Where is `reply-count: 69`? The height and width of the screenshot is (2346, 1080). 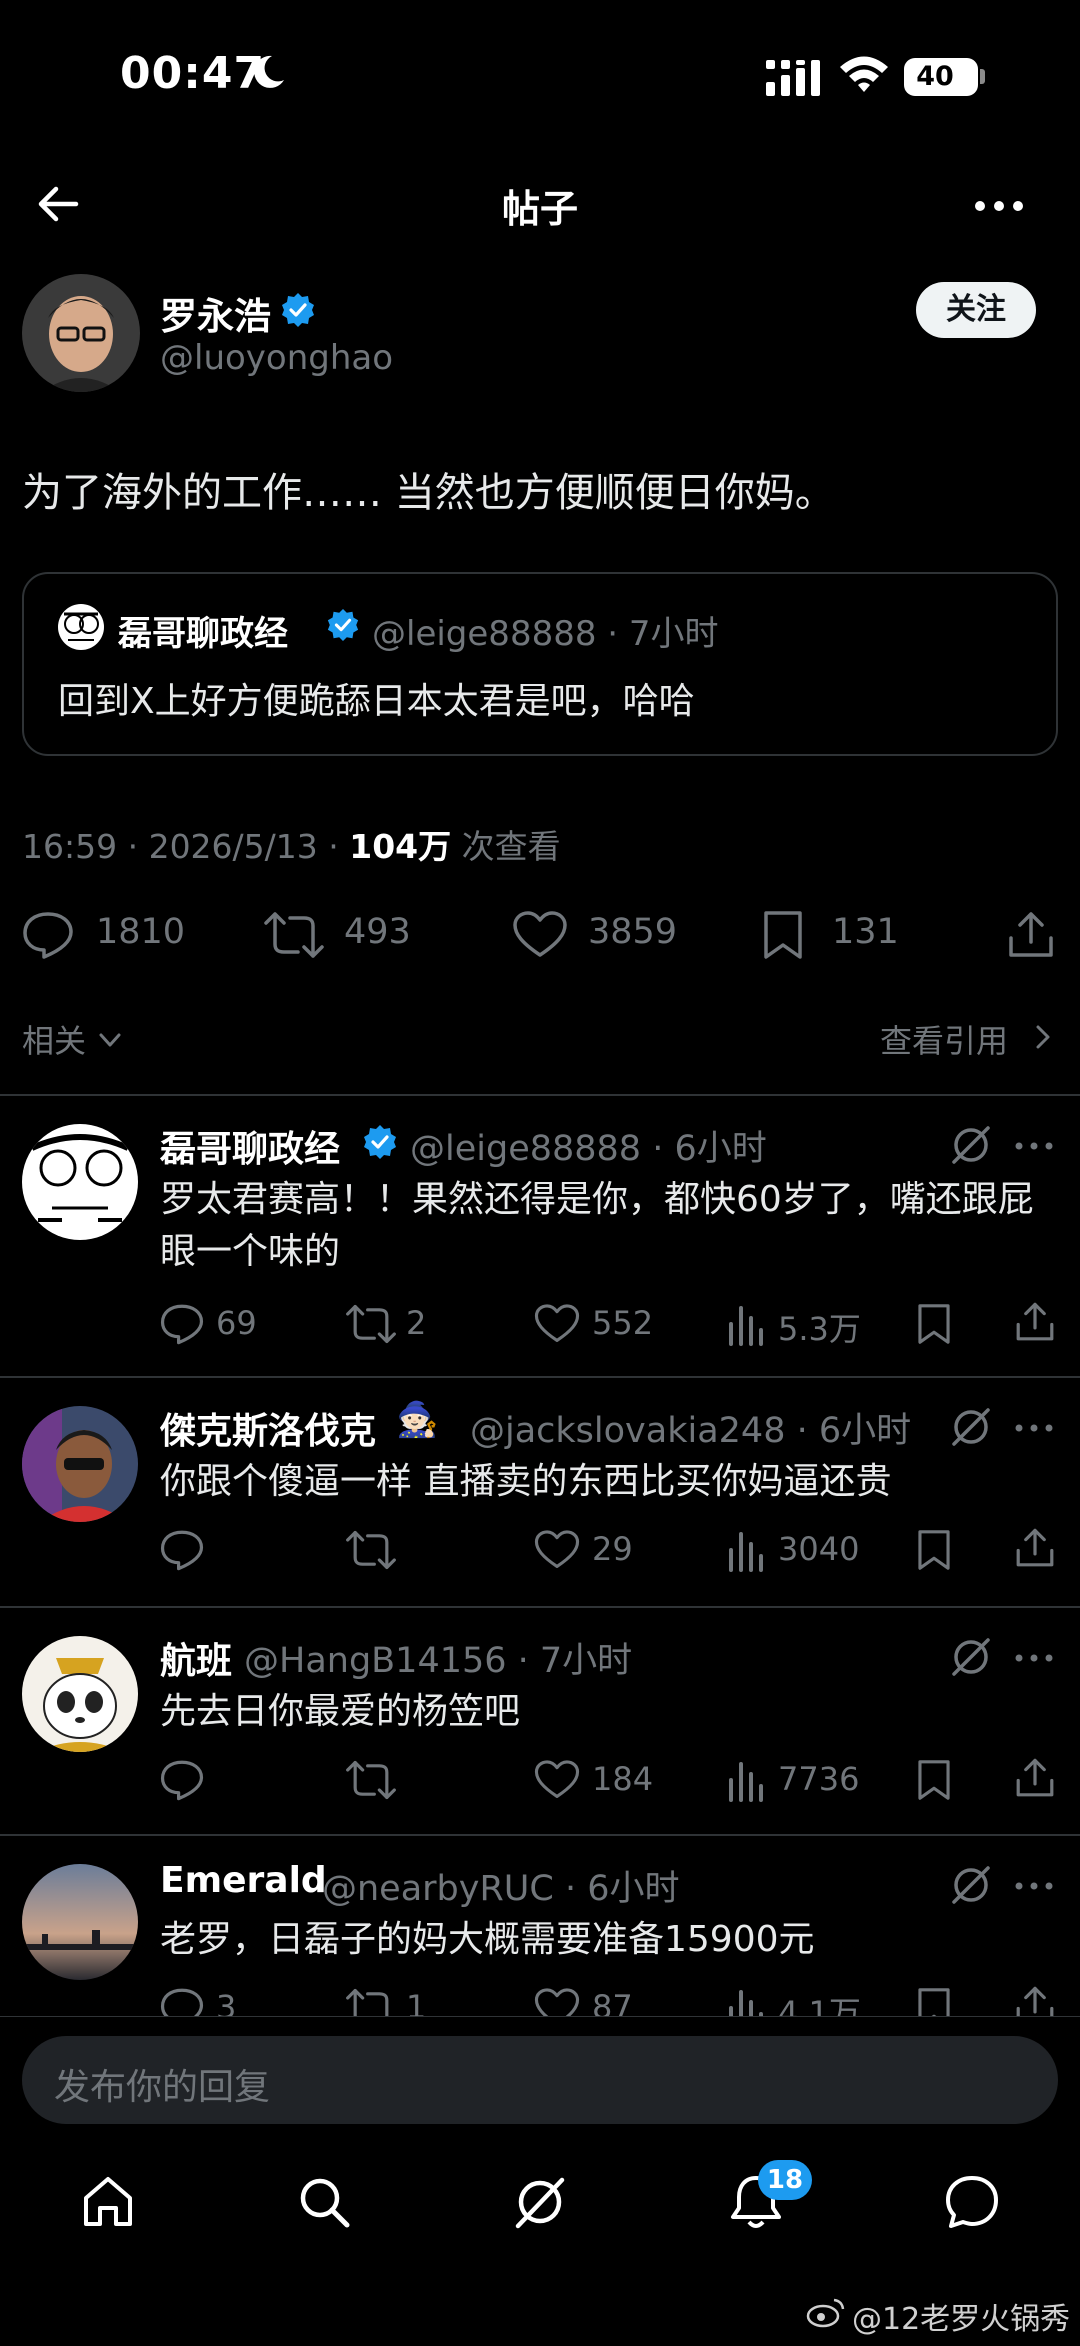 reply-count: 69 is located at coordinates (236, 1323).